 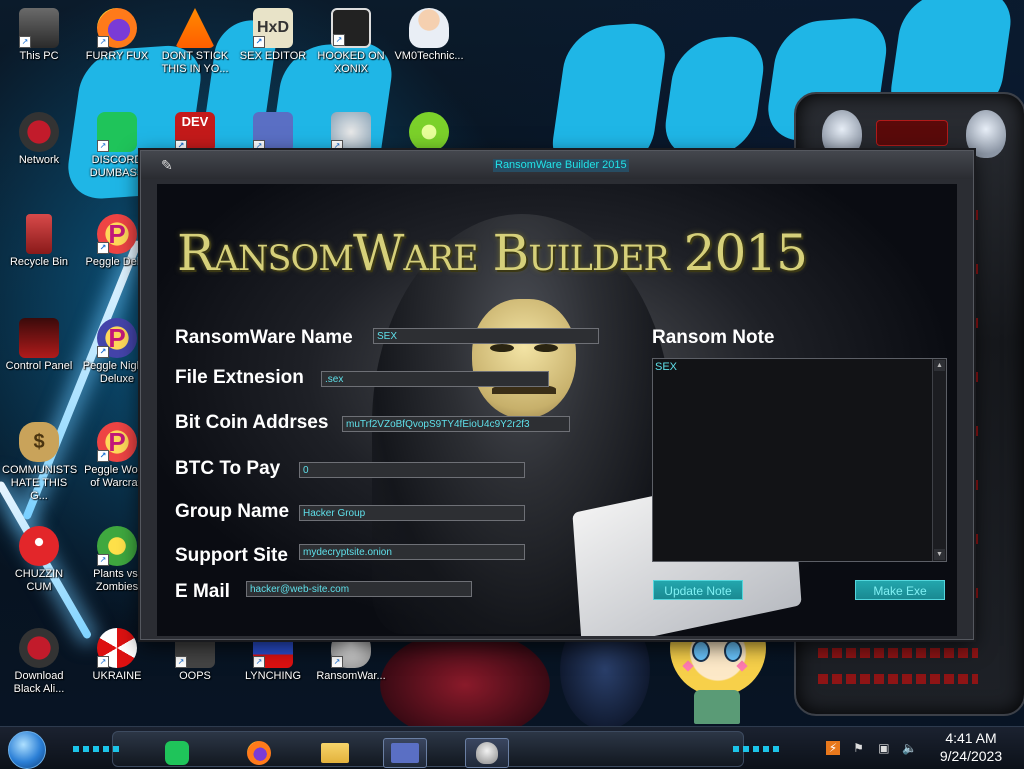 What do you see at coordinates (195, 676) in the screenshot?
I see `icon-label: OOPS` at bounding box center [195, 676].